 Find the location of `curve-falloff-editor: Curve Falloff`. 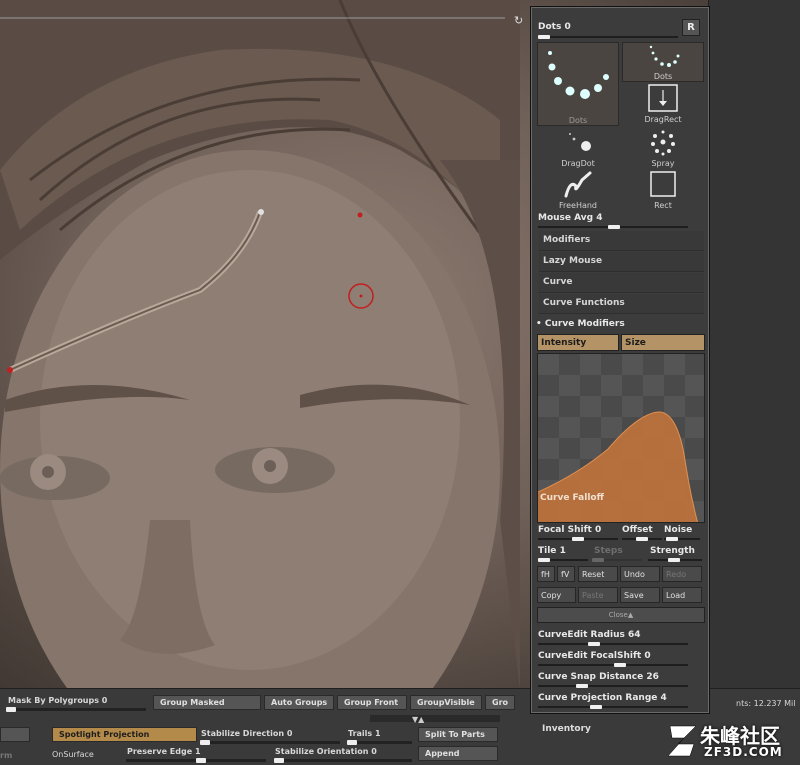

curve-falloff-editor: Curve Falloff is located at coordinates (621, 438).